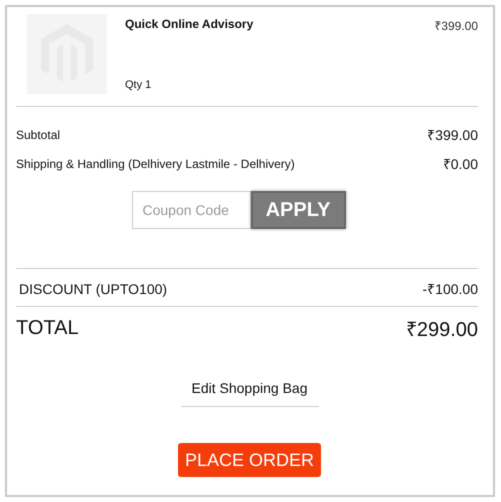 The height and width of the screenshot is (502, 501). I want to click on place-order-button: PLACE ORDER, so click(249, 460).